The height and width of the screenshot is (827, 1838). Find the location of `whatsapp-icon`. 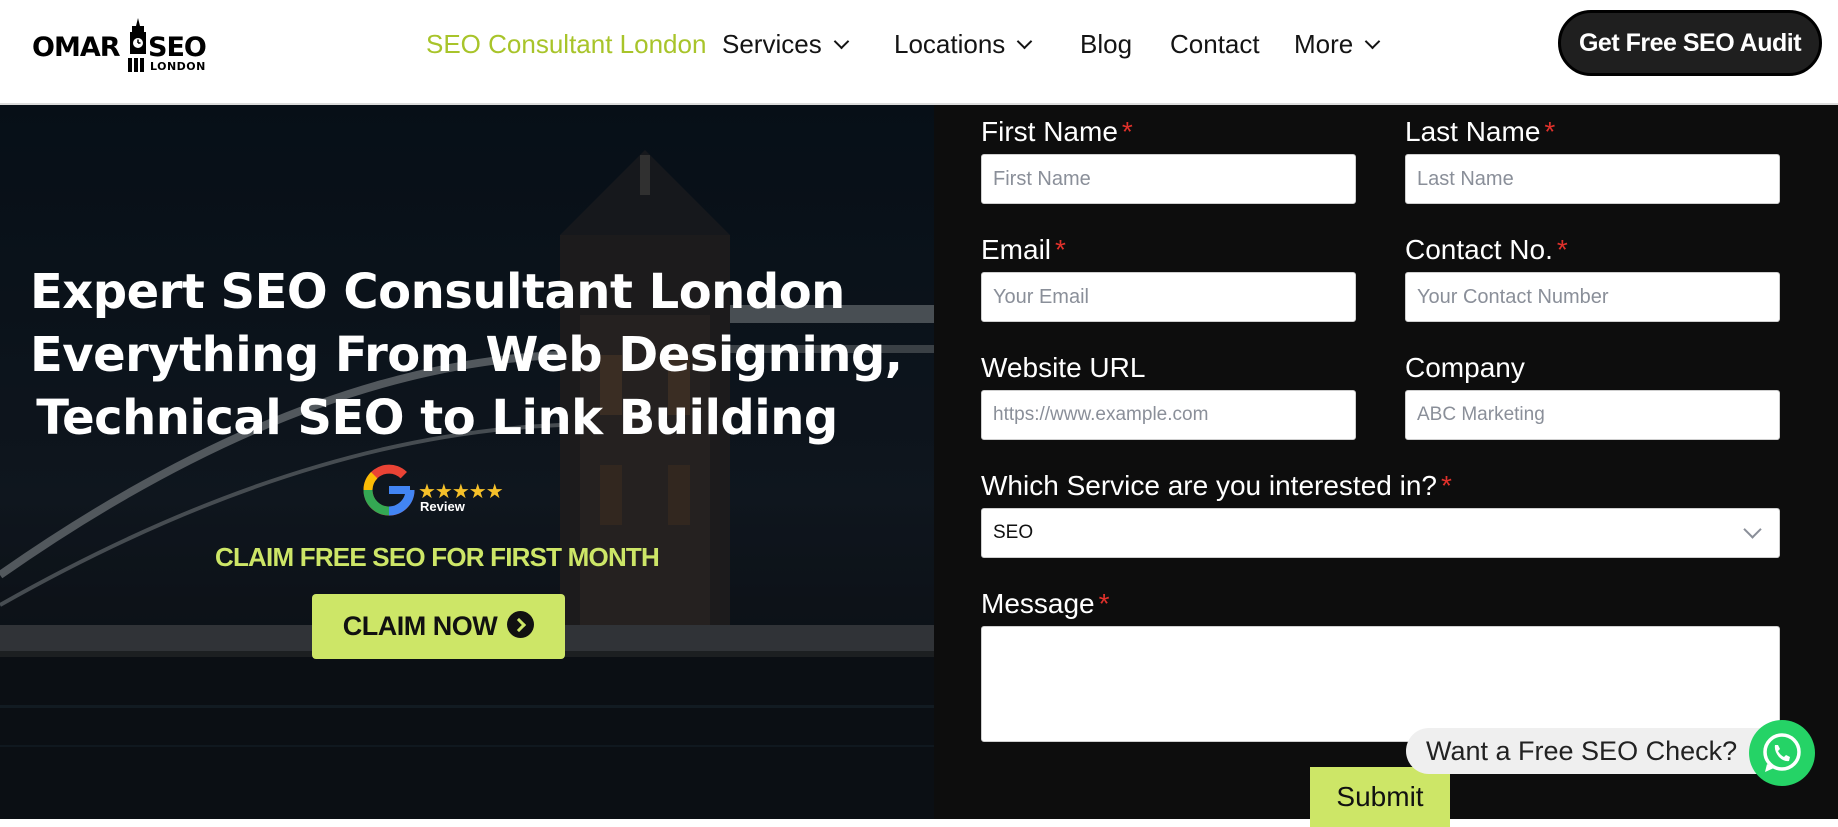

whatsapp-icon is located at coordinates (1782, 752).